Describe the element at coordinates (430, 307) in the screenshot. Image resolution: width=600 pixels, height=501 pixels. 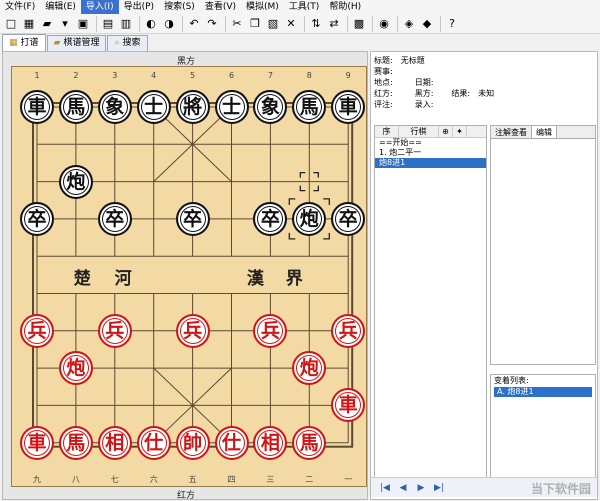
I see `move-list: 序 行棋 ⊕ ✦ ==开始== 1. 炮二平一 炮8进1` at that location.